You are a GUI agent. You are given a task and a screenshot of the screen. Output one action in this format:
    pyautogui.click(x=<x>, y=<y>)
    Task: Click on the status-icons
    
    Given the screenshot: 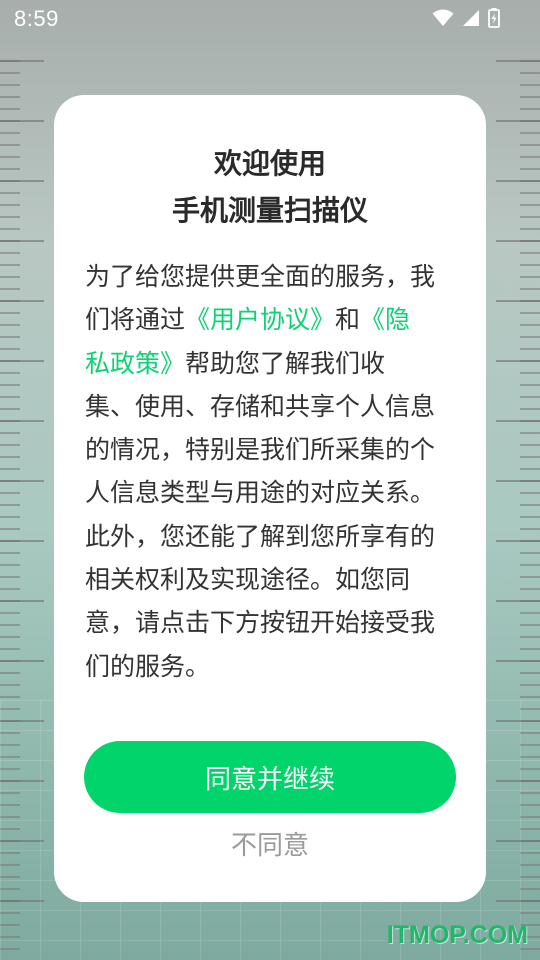 What is the action you would take?
    pyautogui.click(x=466, y=20)
    